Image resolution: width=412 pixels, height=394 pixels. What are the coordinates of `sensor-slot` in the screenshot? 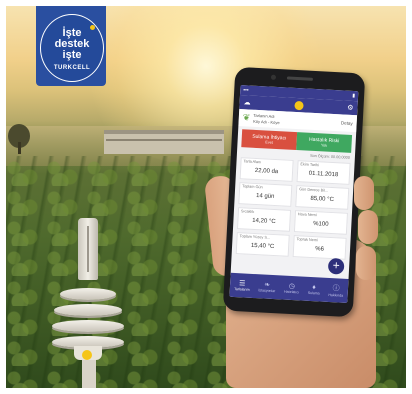 It's located at (88, 249).